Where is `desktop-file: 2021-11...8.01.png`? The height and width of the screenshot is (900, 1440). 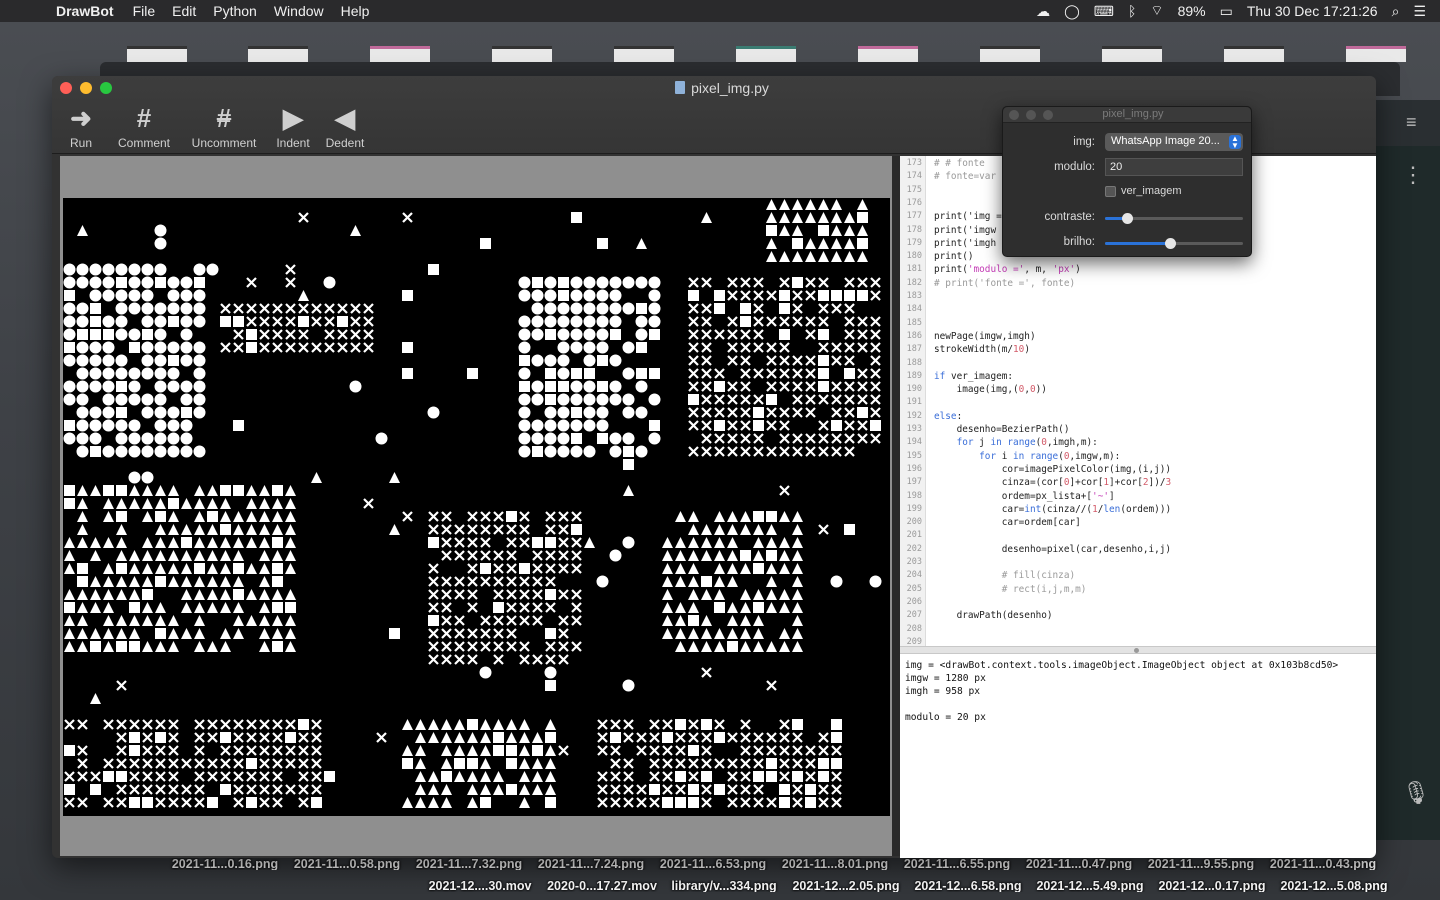 desktop-file: 2021-11...8.01.png is located at coordinates (835, 864).